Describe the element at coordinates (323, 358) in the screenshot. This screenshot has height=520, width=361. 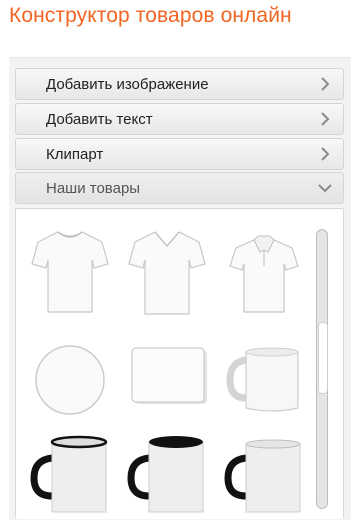
I see `scrollbar-thumb` at that location.